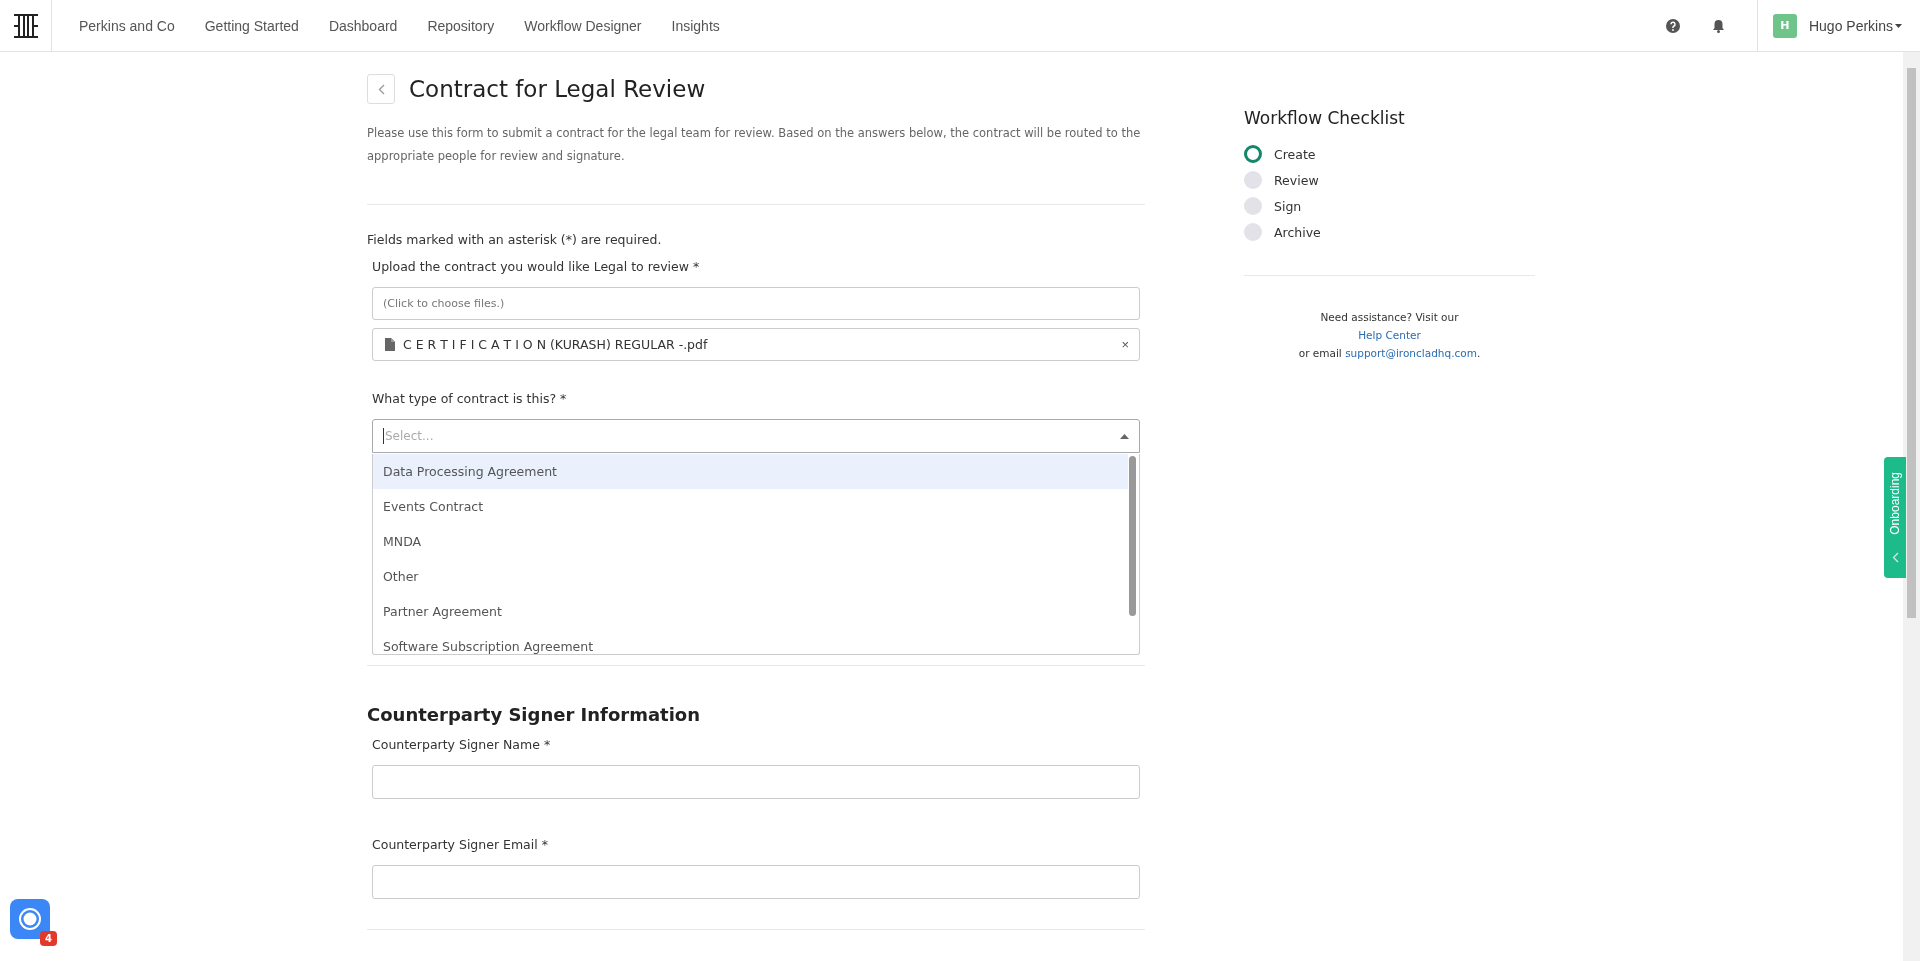 The image size is (1920, 961). What do you see at coordinates (1125, 344) in the screenshot?
I see `remove-file-button: ×` at bounding box center [1125, 344].